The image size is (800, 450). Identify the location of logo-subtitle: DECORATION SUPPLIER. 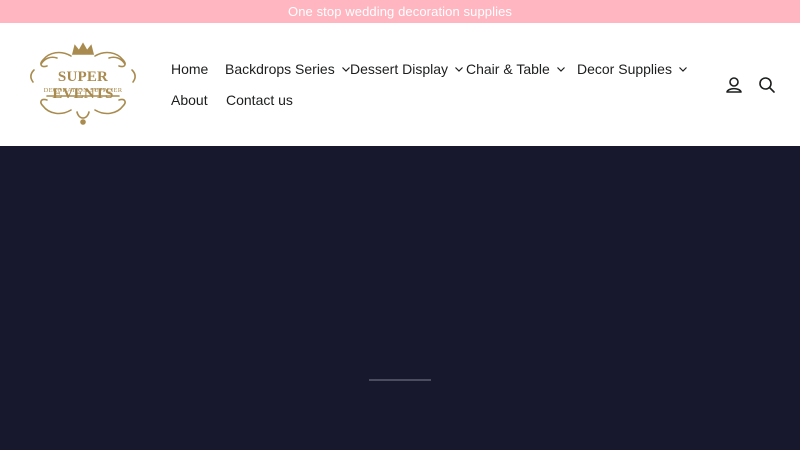
(83, 90).